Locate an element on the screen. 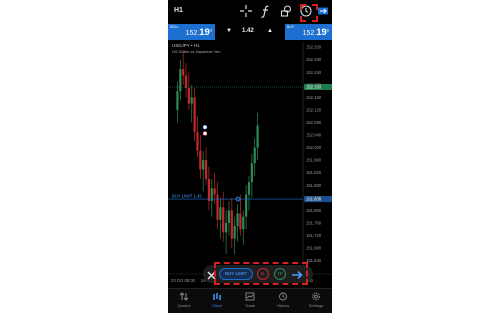 The image size is (500, 313). buy-button: BUY 152.196 is located at coordinates (308, 32).